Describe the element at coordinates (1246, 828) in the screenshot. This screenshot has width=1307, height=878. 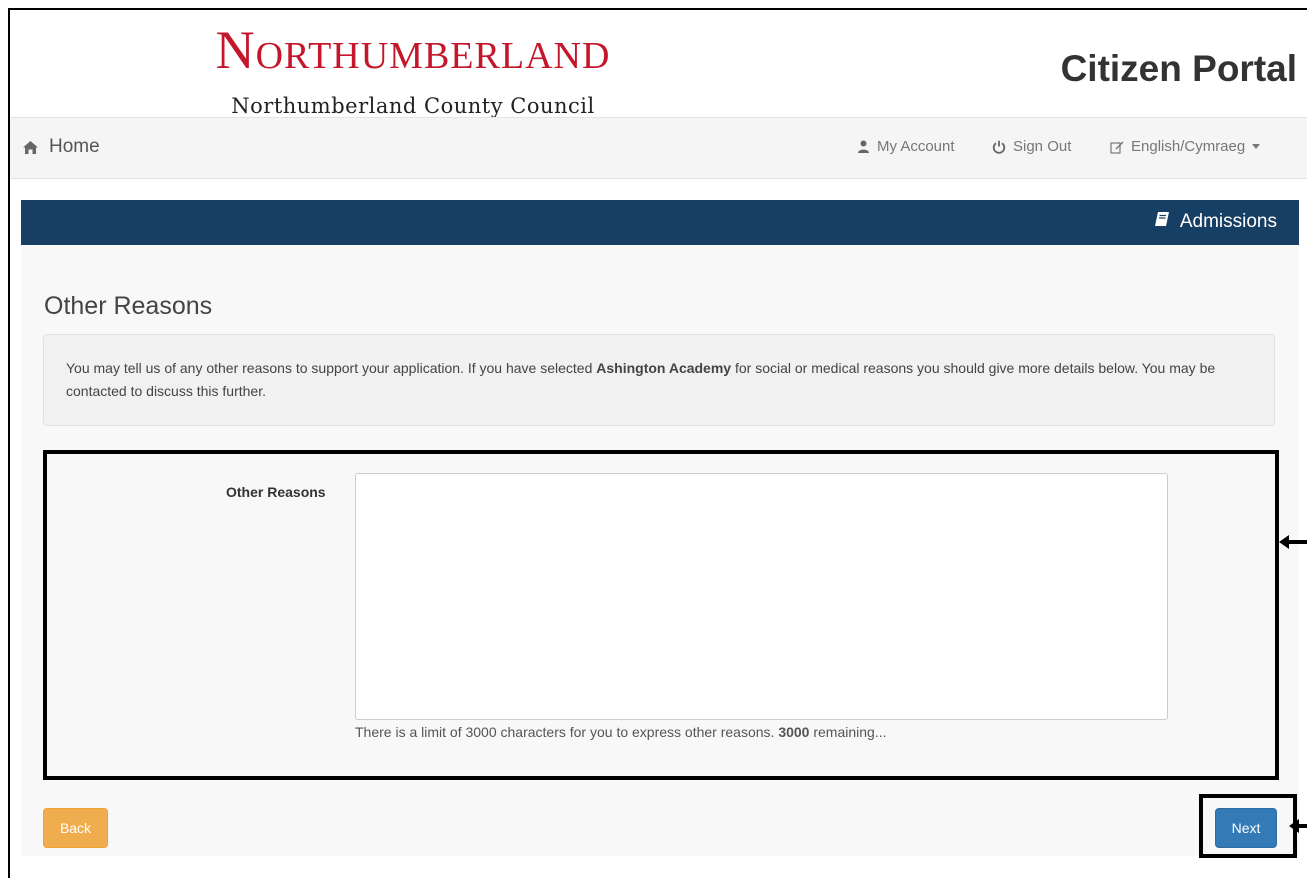
I see `next-button: Next` at that location.